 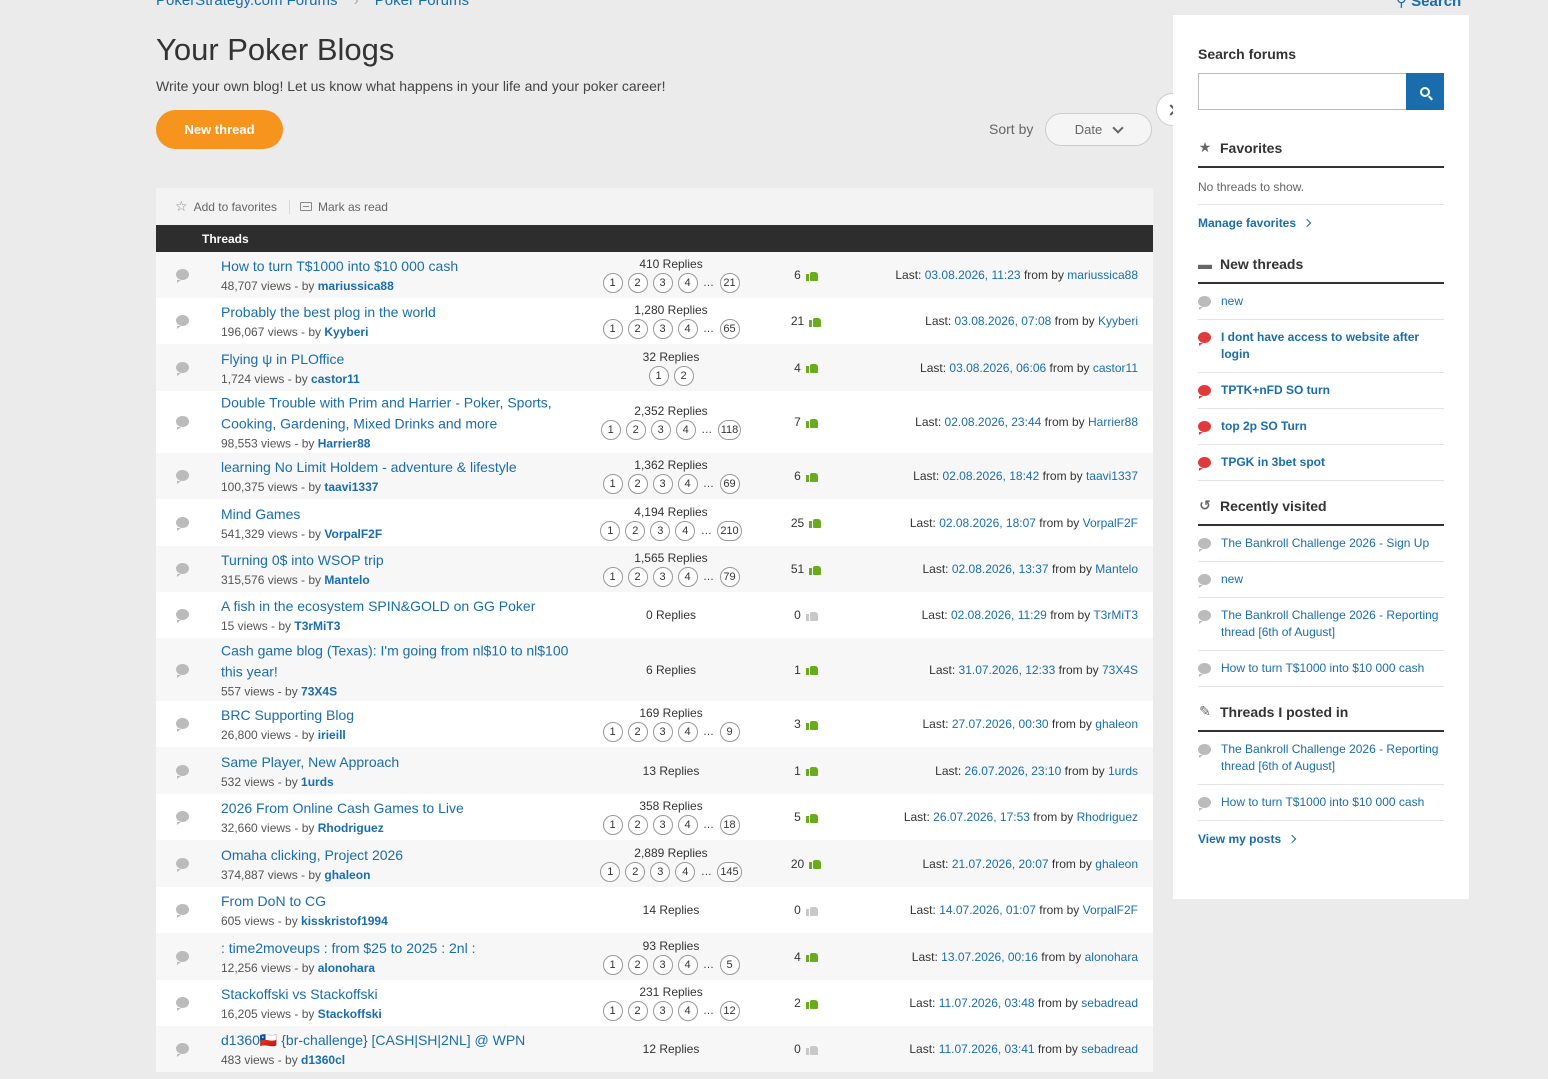 I want to click on last-post-user-link: Mantelo, so click(x=1116, y=569).